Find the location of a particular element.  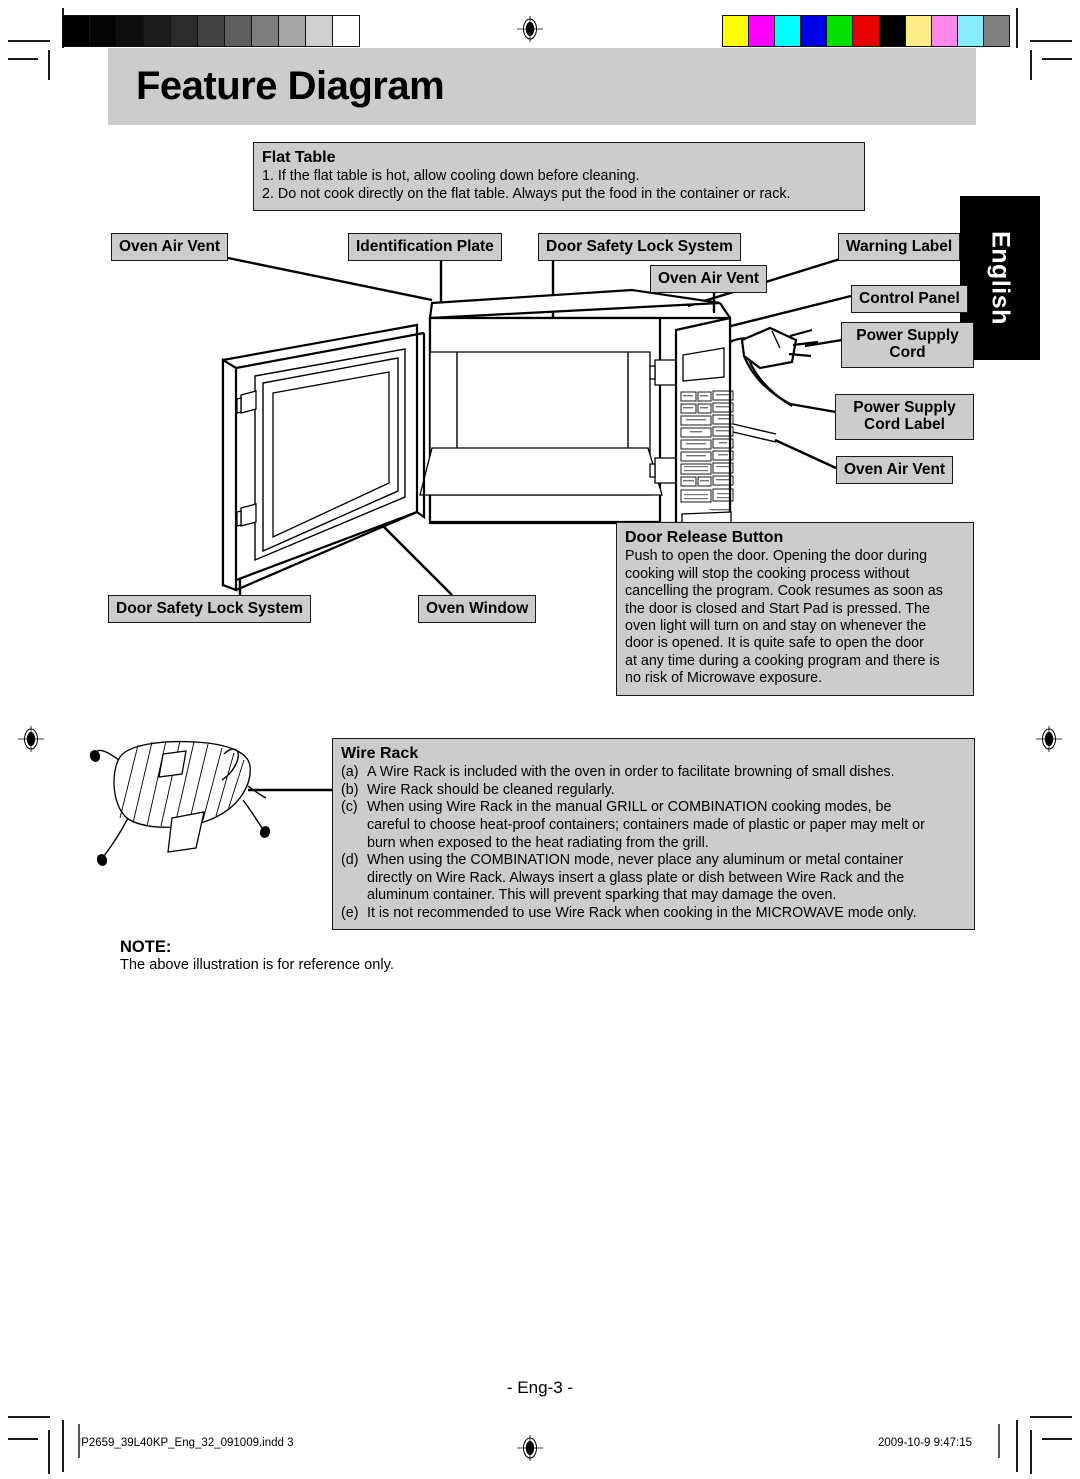

callout-door-safety-lock-bottom: Door Safety Lock System is located at coordinates (209, 609).